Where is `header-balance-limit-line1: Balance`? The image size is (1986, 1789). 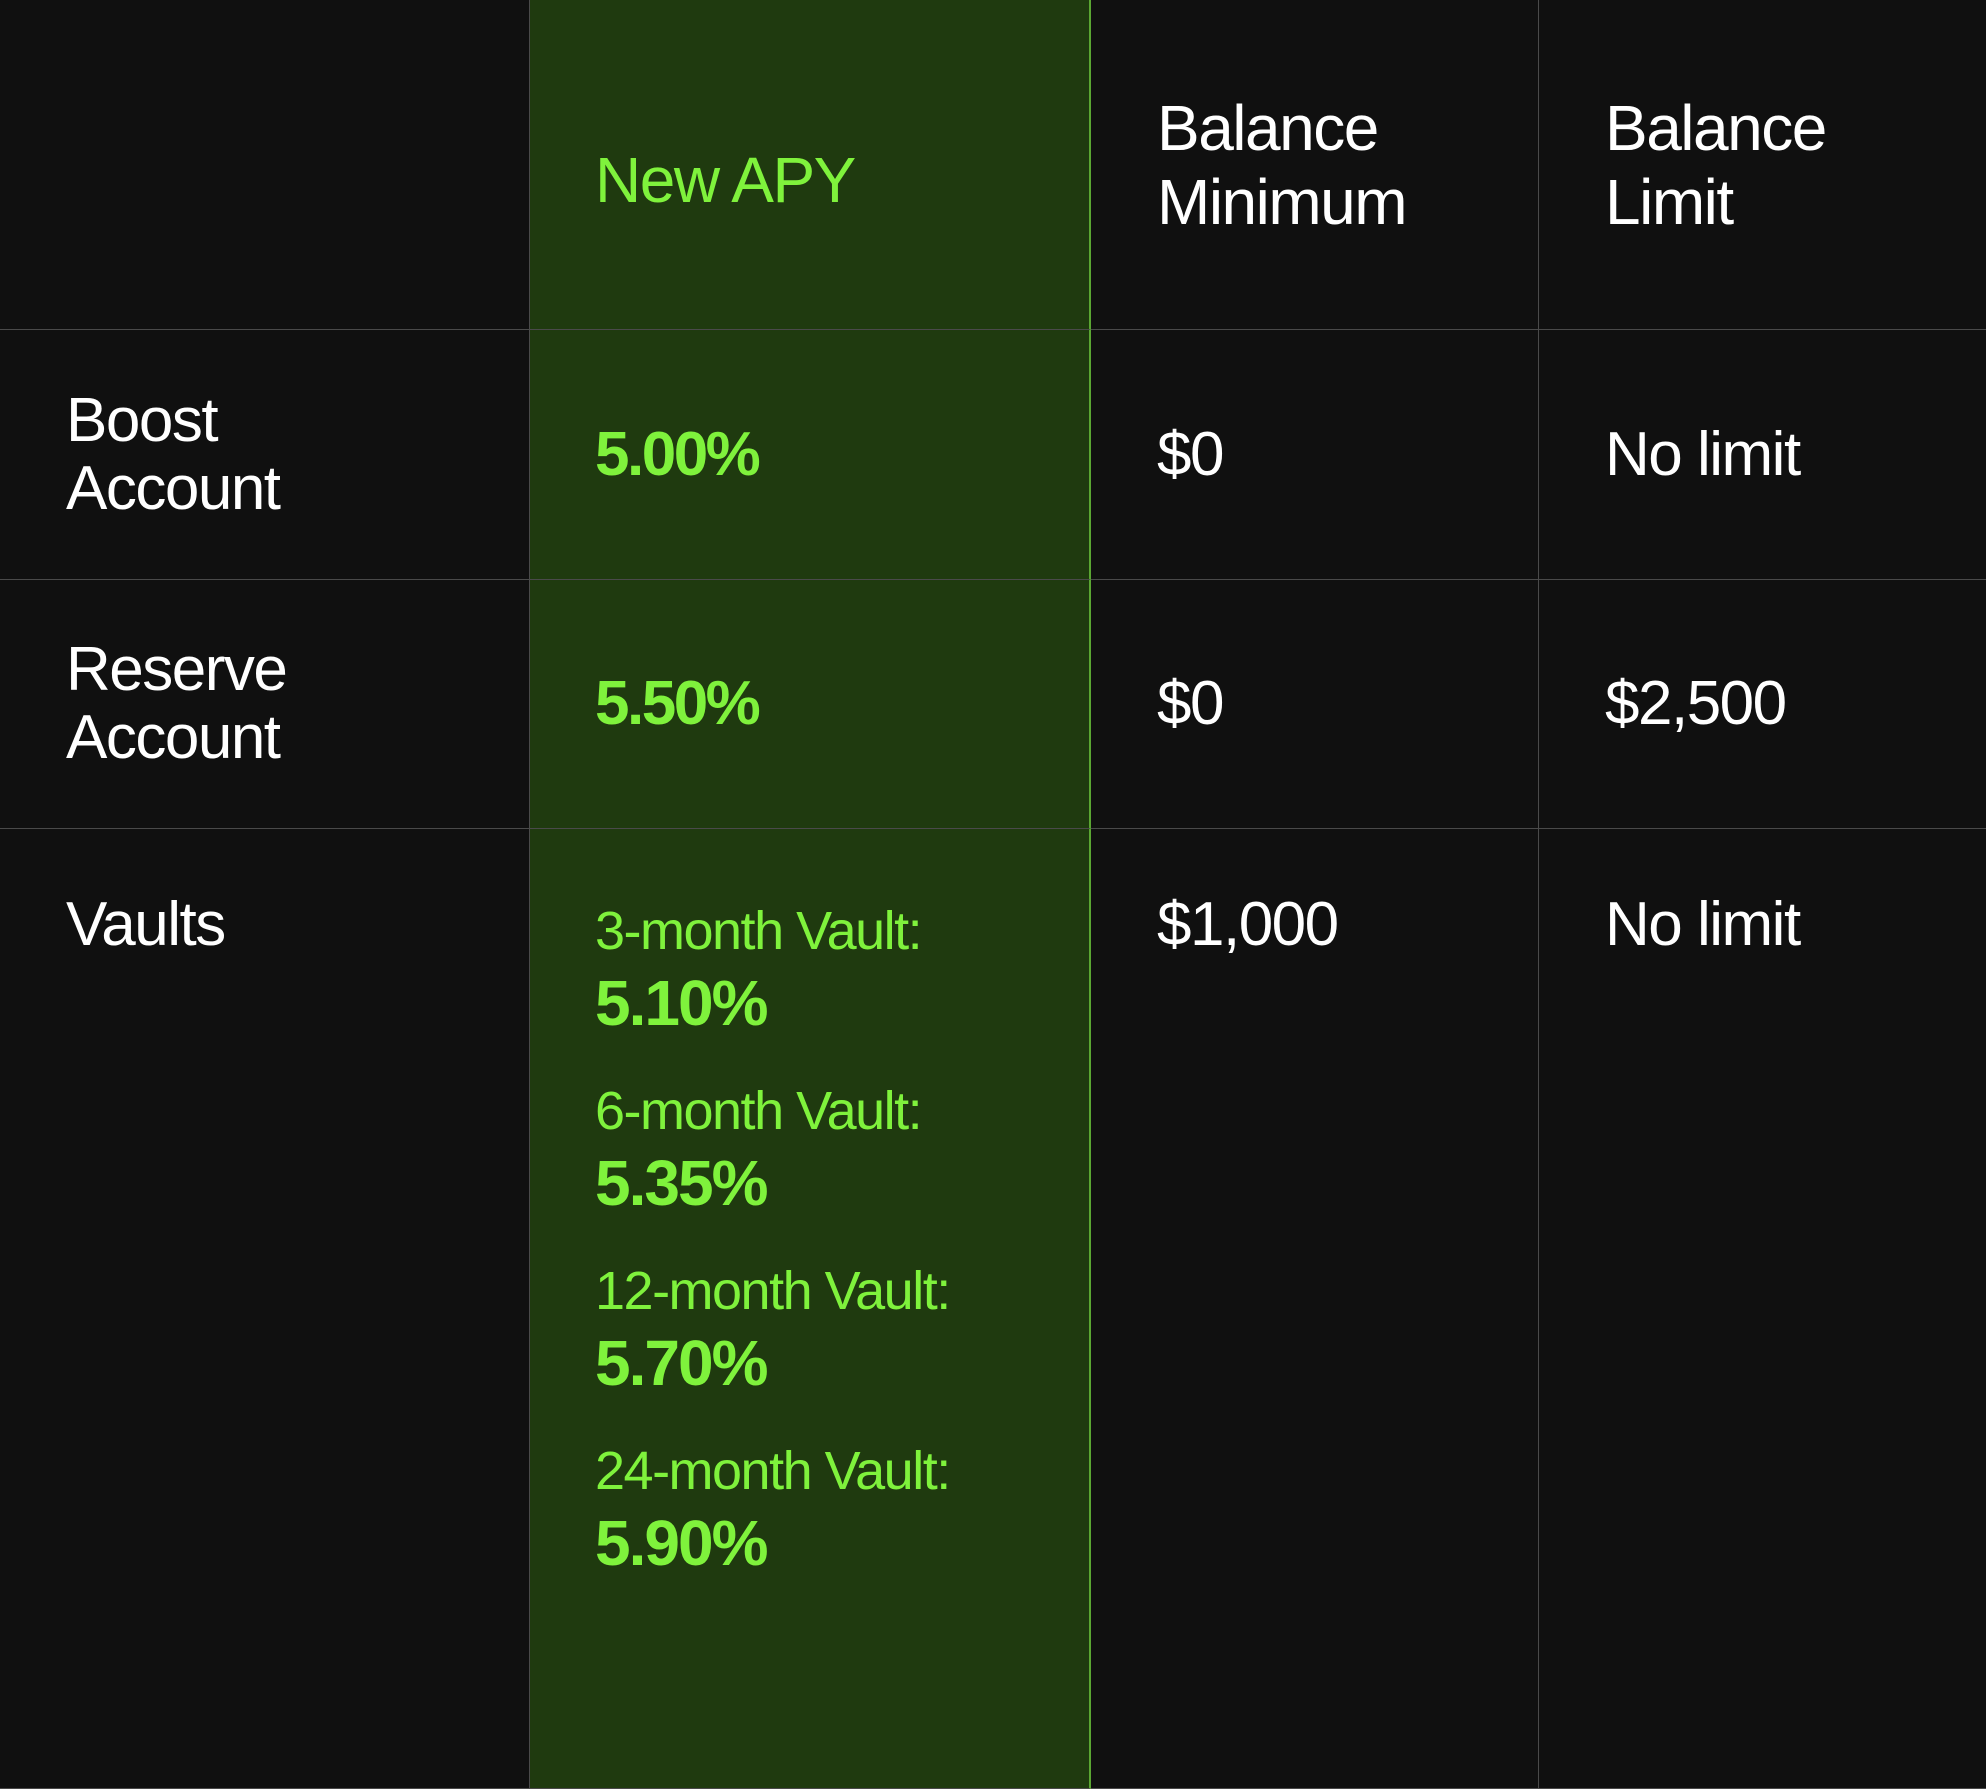 header-balance-limit-line1: Balance is located at coordinates (1716, 127).